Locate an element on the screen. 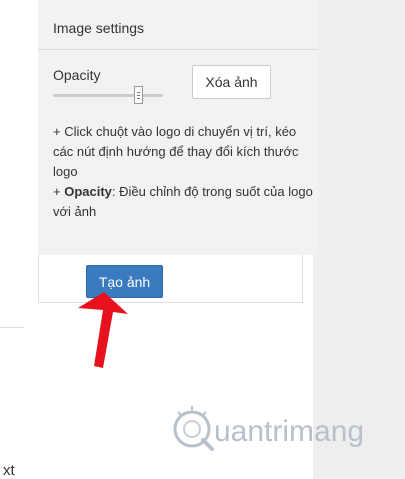 This screenshot has width=405, height=479. opacity-slider is located at coordinates (108, 96).